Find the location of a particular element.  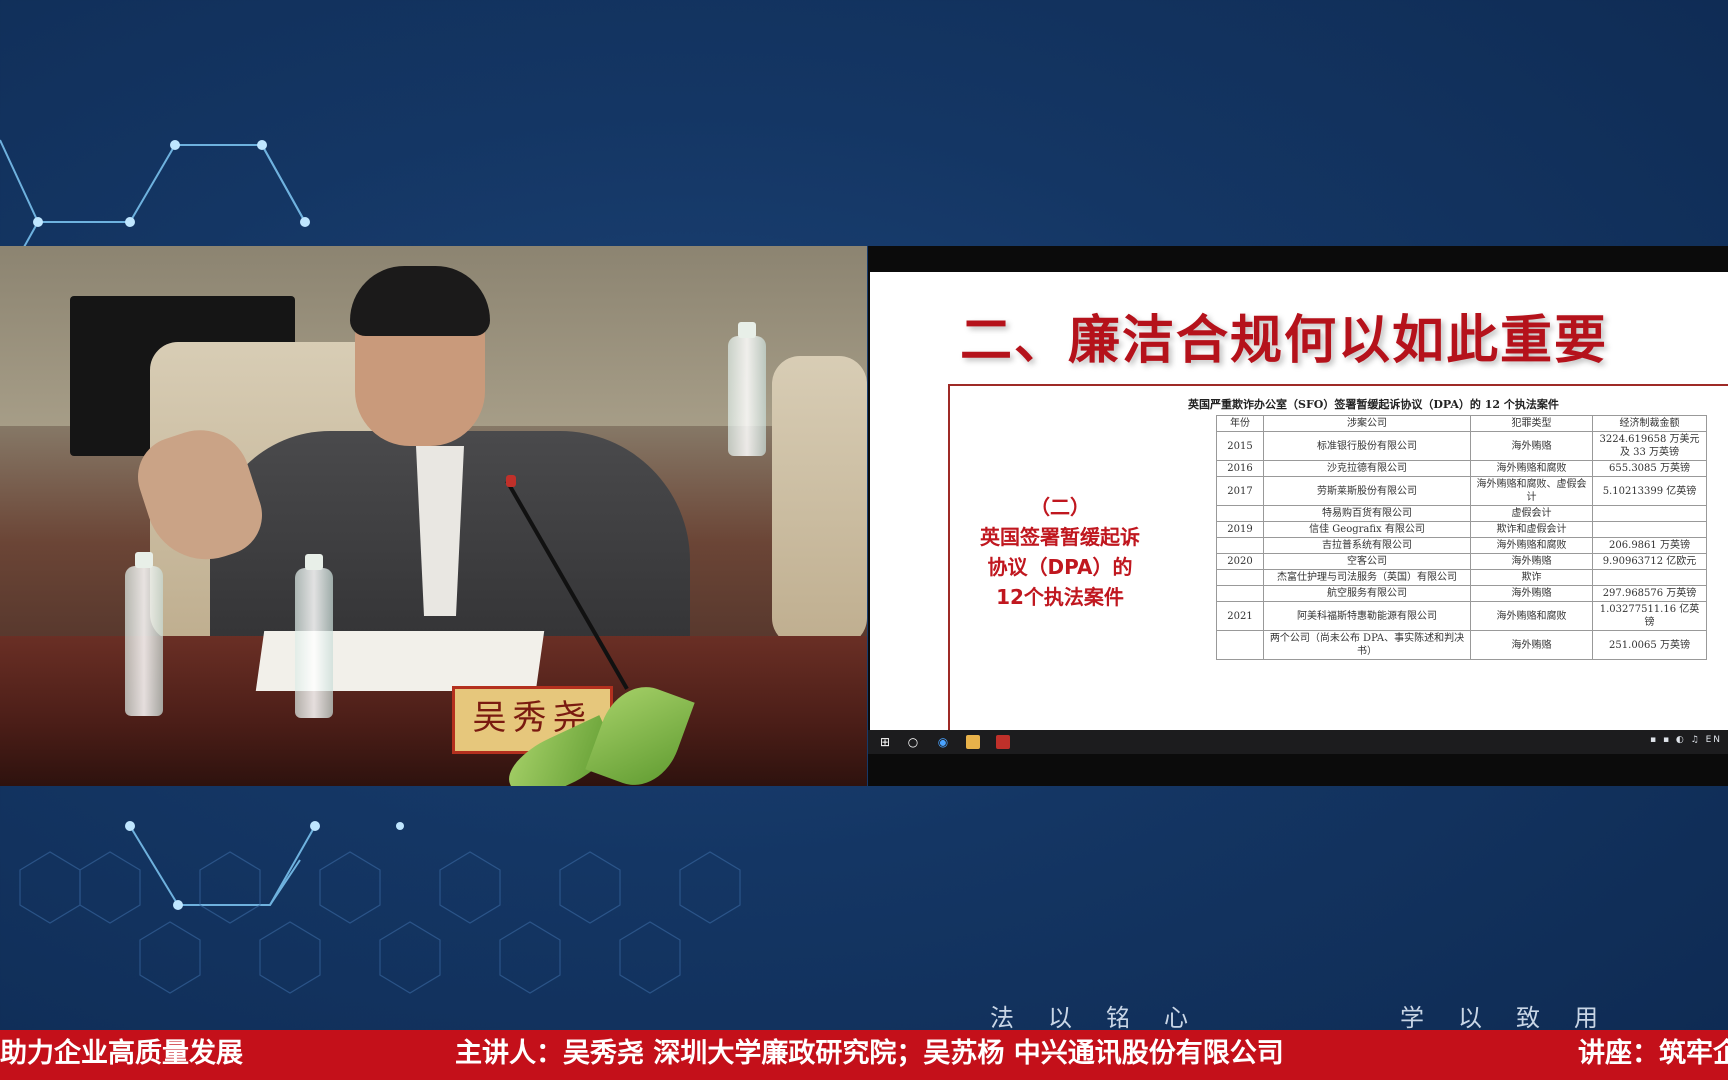

table-cell-company: 两个公司（尚未公布 DPA、事实陈述和判决书） is located at coordinates (1367, 645).